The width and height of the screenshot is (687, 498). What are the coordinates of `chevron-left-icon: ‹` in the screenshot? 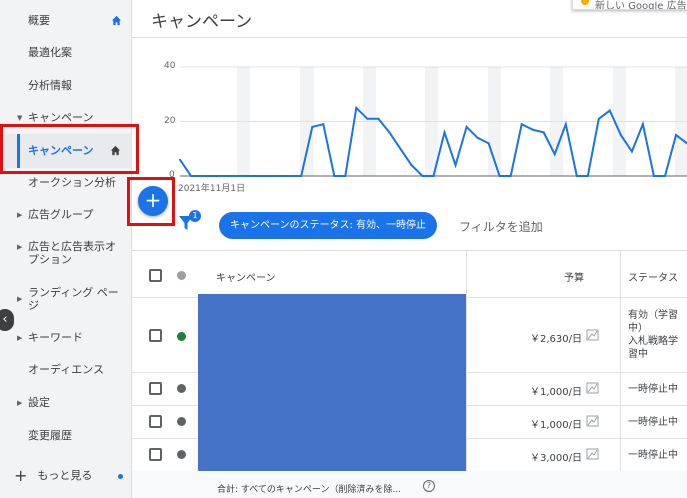 It's located at (5, 319).